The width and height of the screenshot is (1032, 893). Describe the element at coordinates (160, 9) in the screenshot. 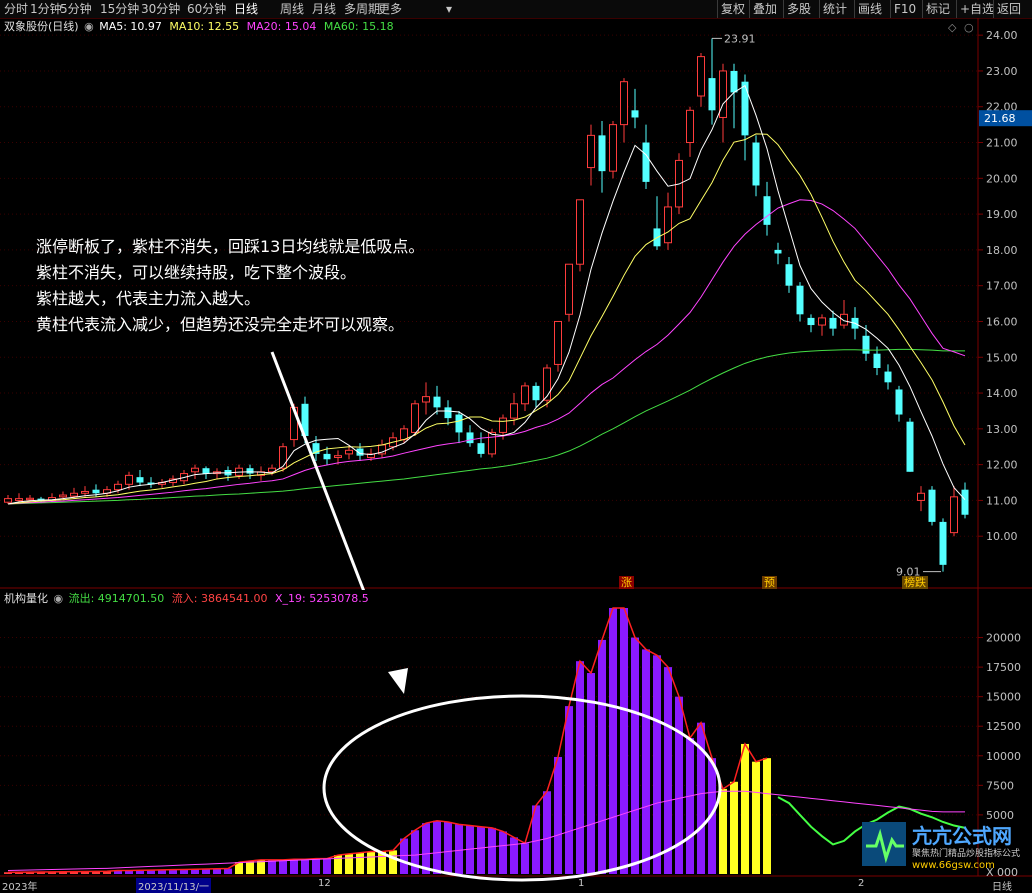

I see `period-tab-4: 30分钟` at that location.